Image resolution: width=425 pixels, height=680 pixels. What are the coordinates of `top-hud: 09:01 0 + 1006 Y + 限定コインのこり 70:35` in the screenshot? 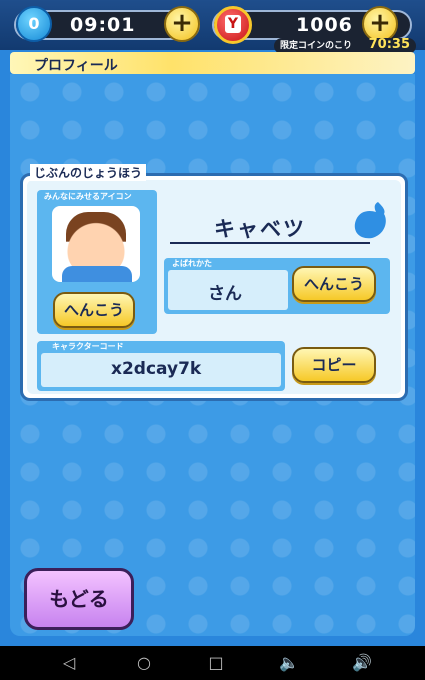 It's located at (212, 27).